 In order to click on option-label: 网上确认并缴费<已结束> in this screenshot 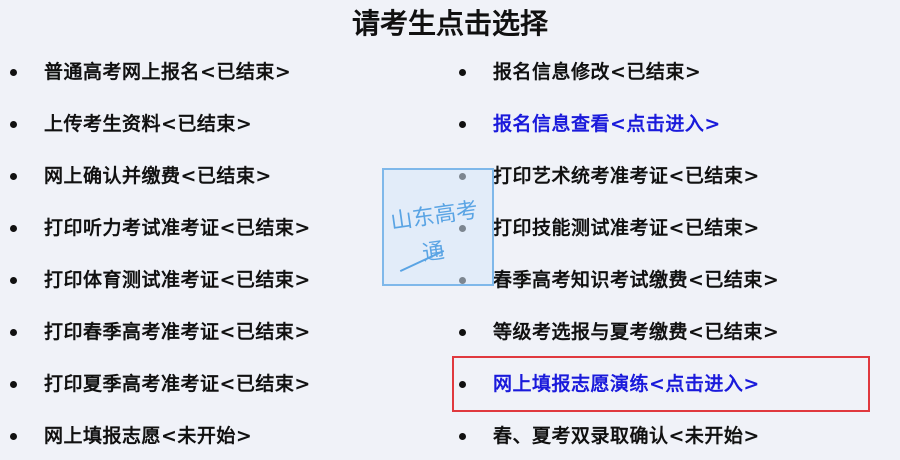, I will do `click(158, 176)`.